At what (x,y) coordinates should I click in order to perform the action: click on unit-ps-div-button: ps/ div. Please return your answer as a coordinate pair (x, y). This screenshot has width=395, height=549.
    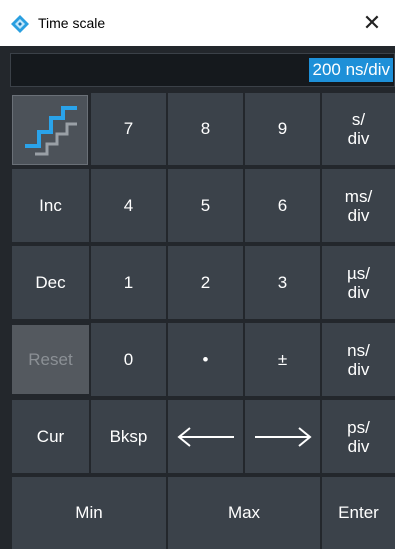
    Looking at the image, I should click on (358, 436).